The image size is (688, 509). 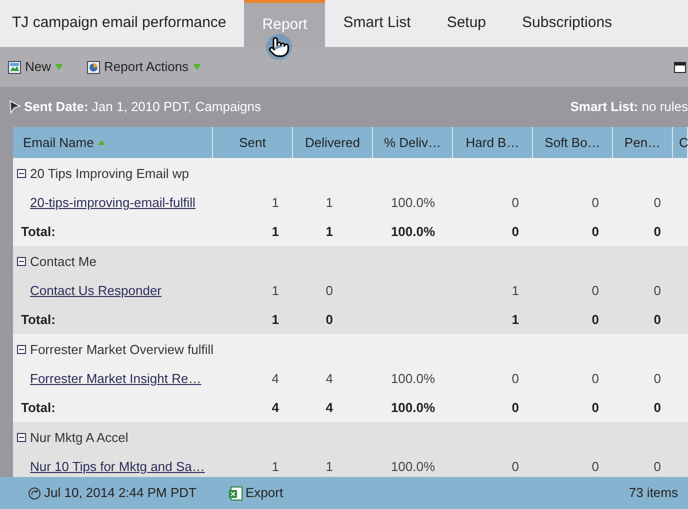 What do you see at coordinates (683, 142) in the screenshot?
I see `column-header: C` at bounding box center [683, 142].